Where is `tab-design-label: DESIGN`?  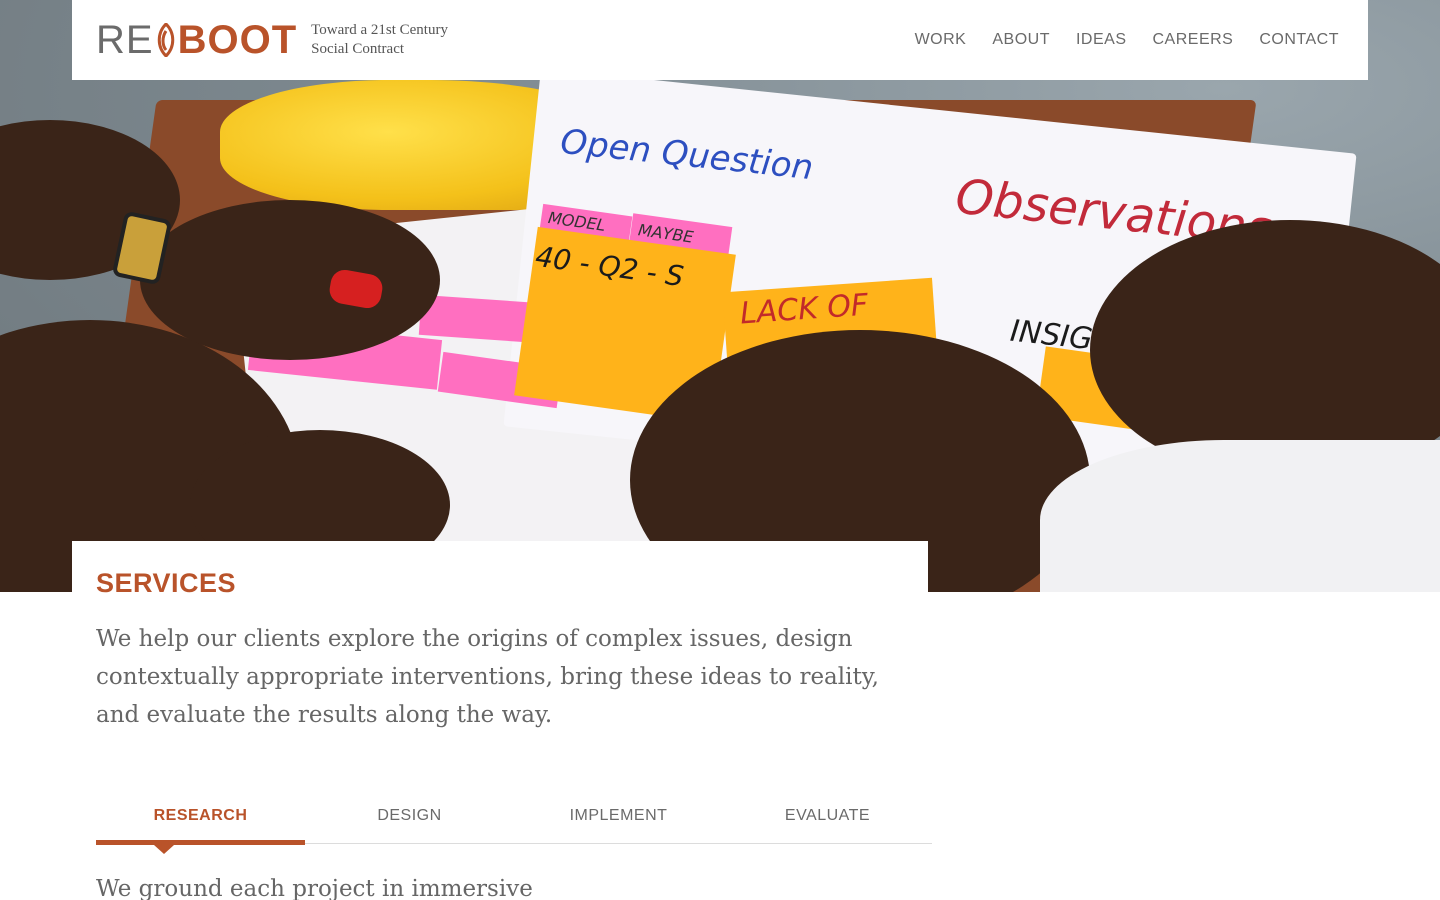 tab-design-label: DESIGN is located at coordinates (409, 815).